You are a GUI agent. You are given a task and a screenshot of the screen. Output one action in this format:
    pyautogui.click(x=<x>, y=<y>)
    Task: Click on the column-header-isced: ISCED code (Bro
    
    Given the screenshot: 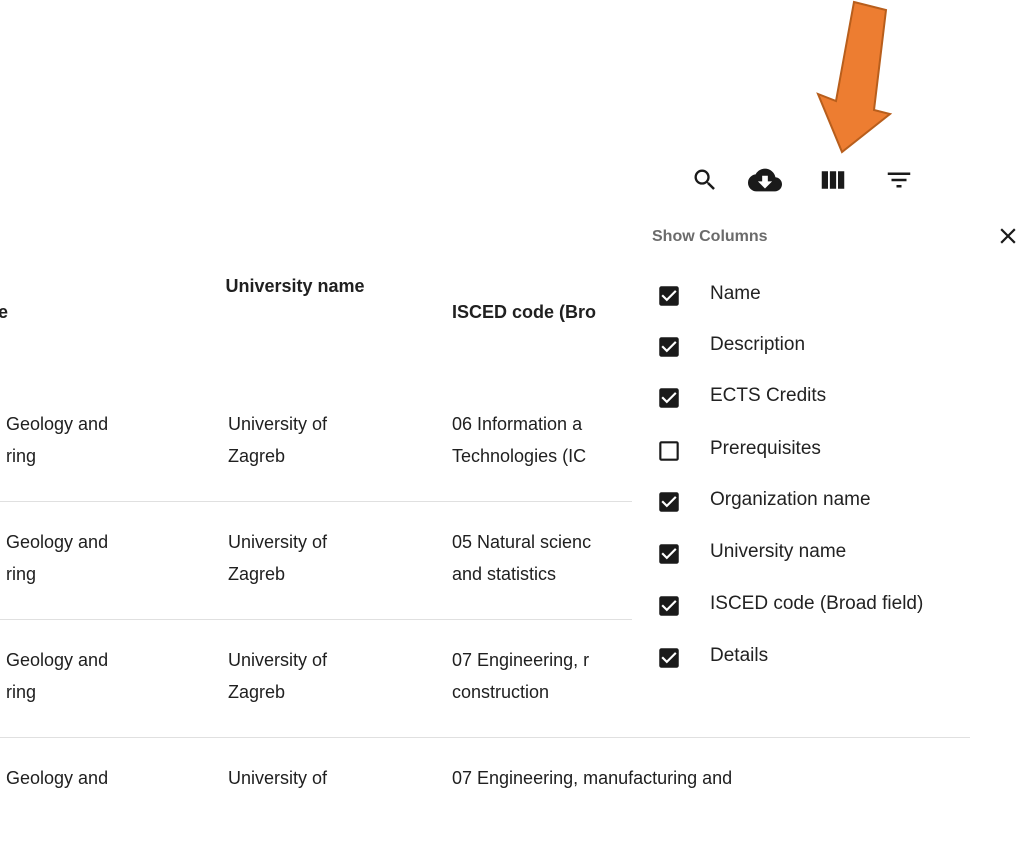 What is the action you would take?
    pyautogui.click(x=537, y=312)
    